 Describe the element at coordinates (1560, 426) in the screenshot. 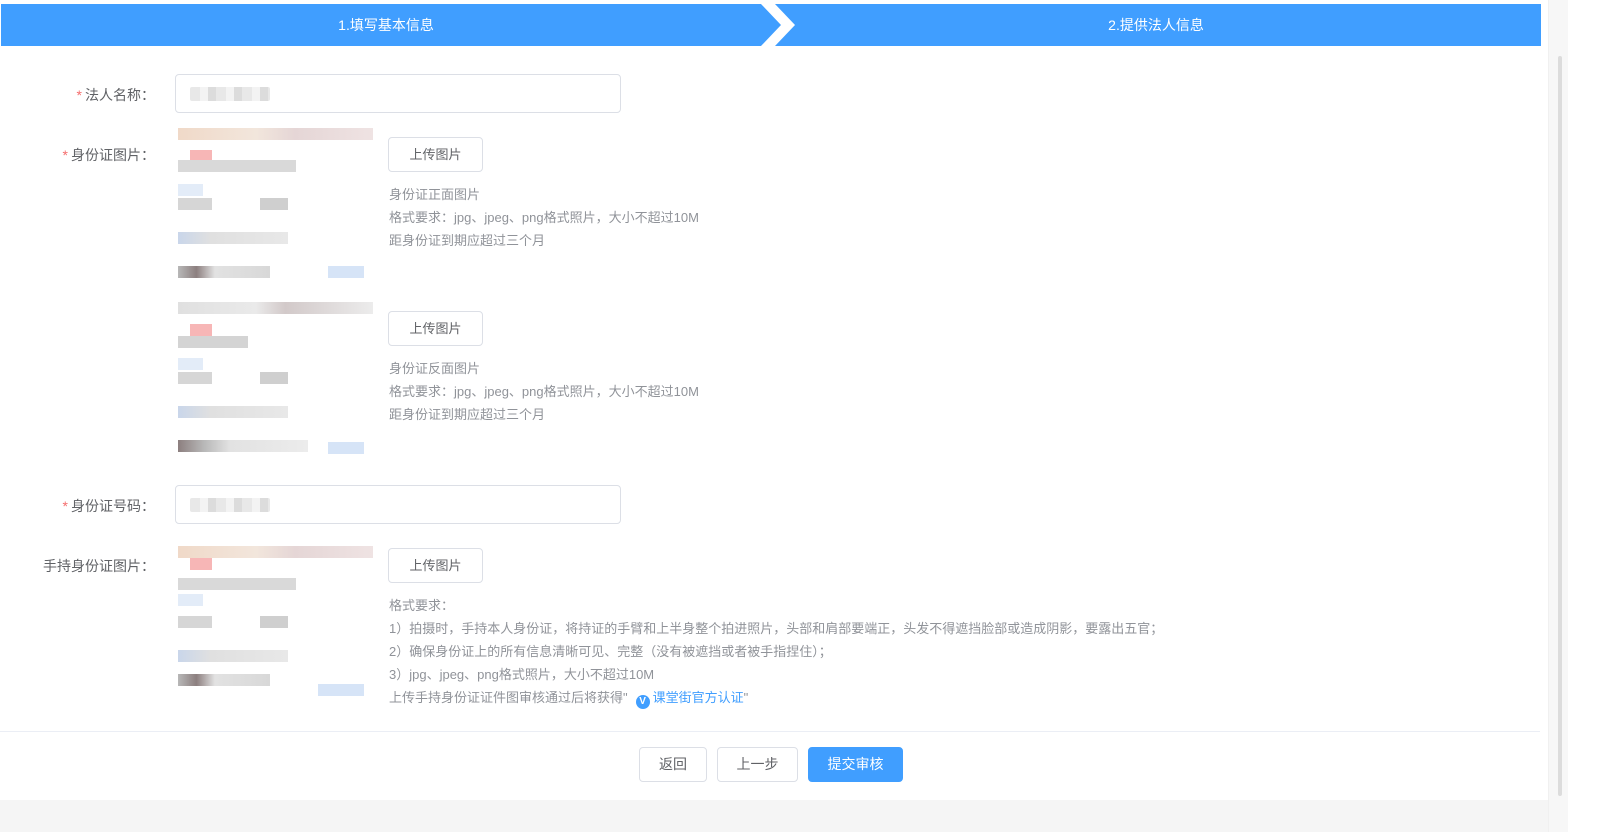

I see `scrollbar-thumb` at that location.